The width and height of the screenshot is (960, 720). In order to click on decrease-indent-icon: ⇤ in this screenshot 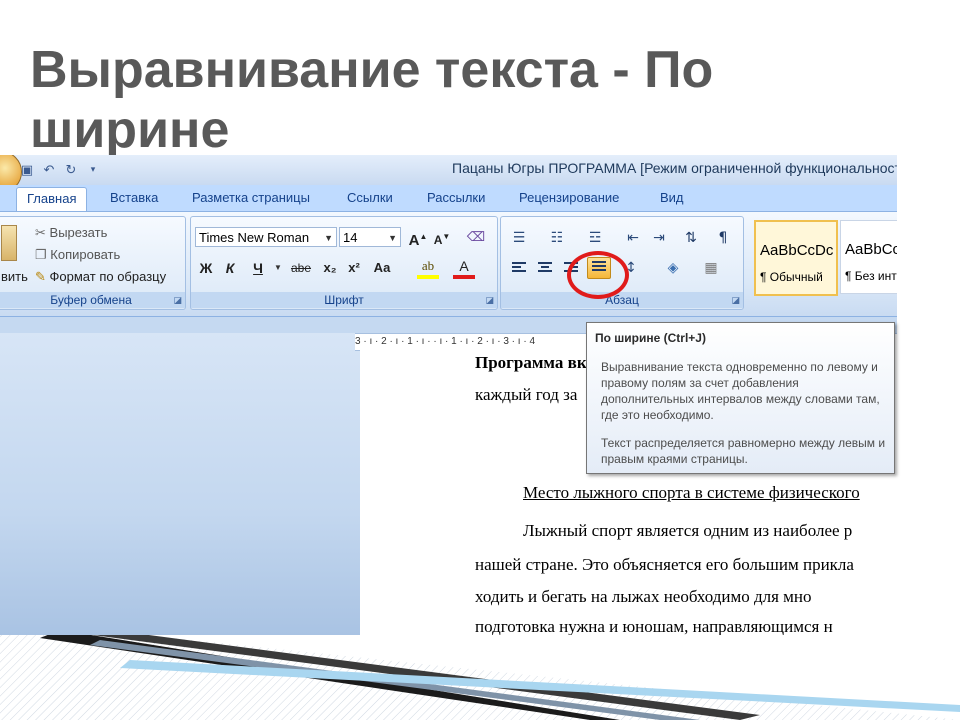, I will do `click(633, 238)`.